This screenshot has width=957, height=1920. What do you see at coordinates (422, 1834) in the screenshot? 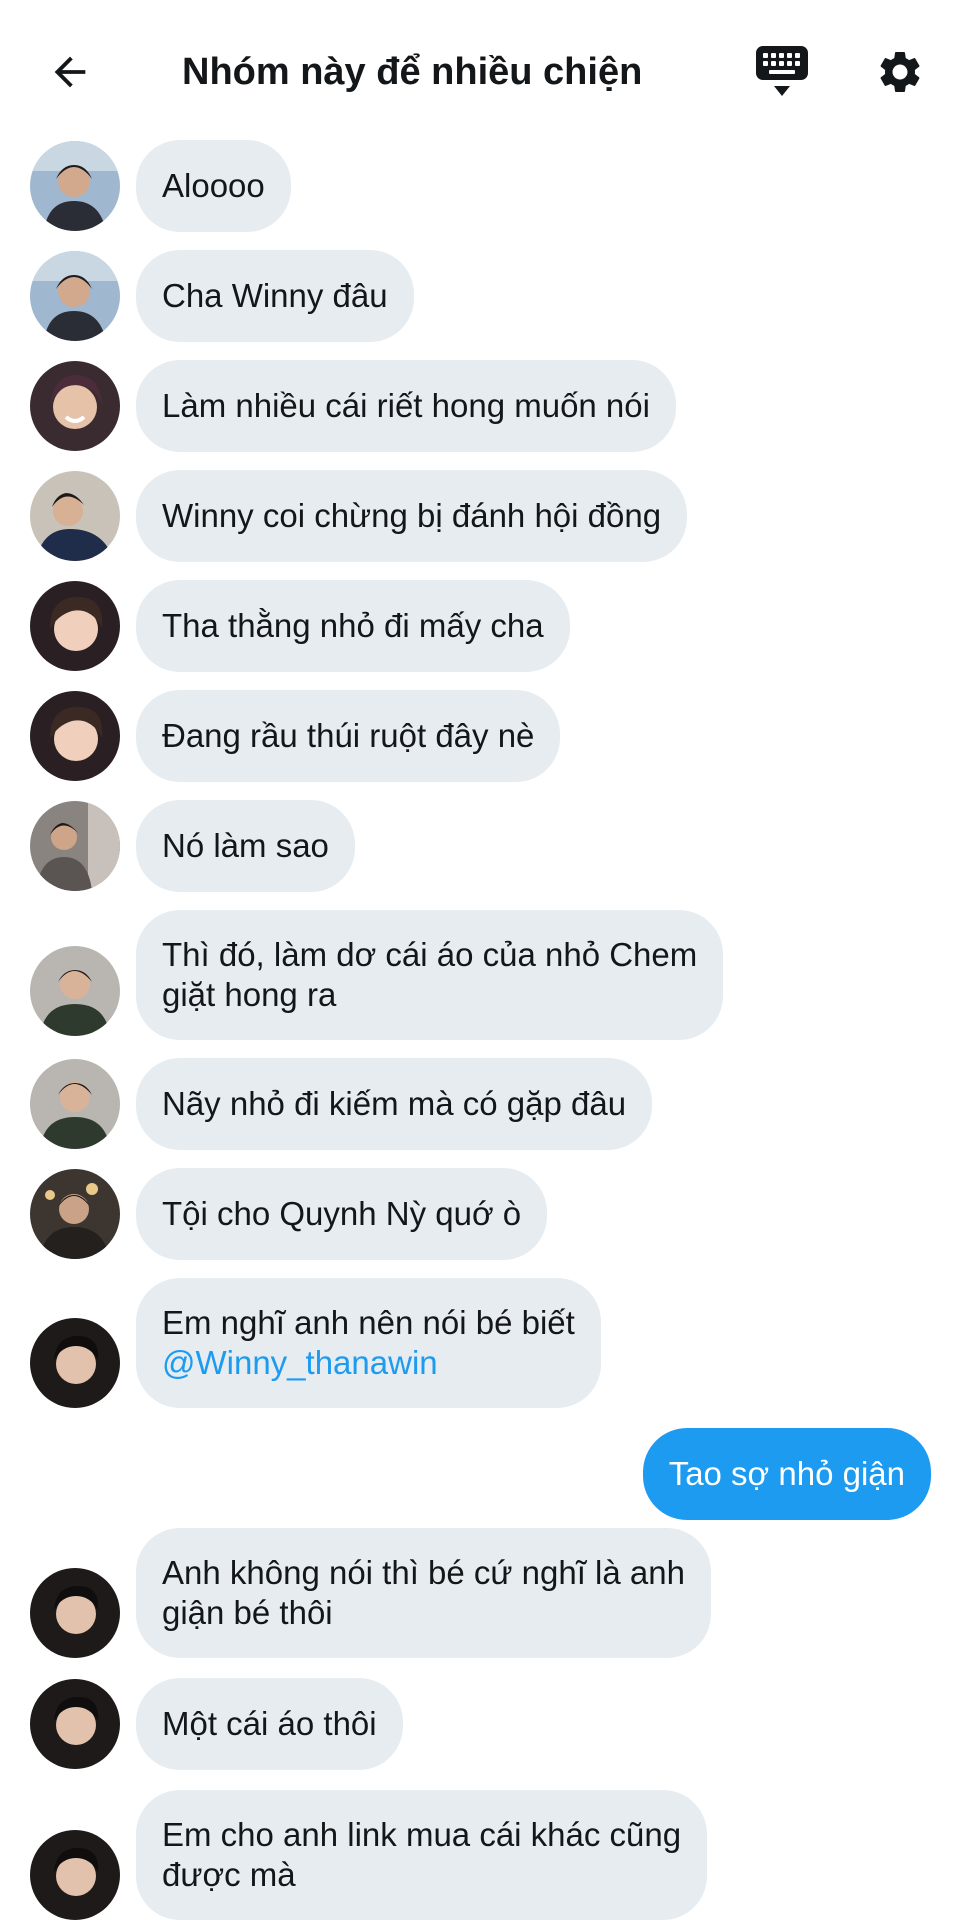
I see `message-text: Em cho anh link mua cái khác cũng` at bounding box center [422, 1834].